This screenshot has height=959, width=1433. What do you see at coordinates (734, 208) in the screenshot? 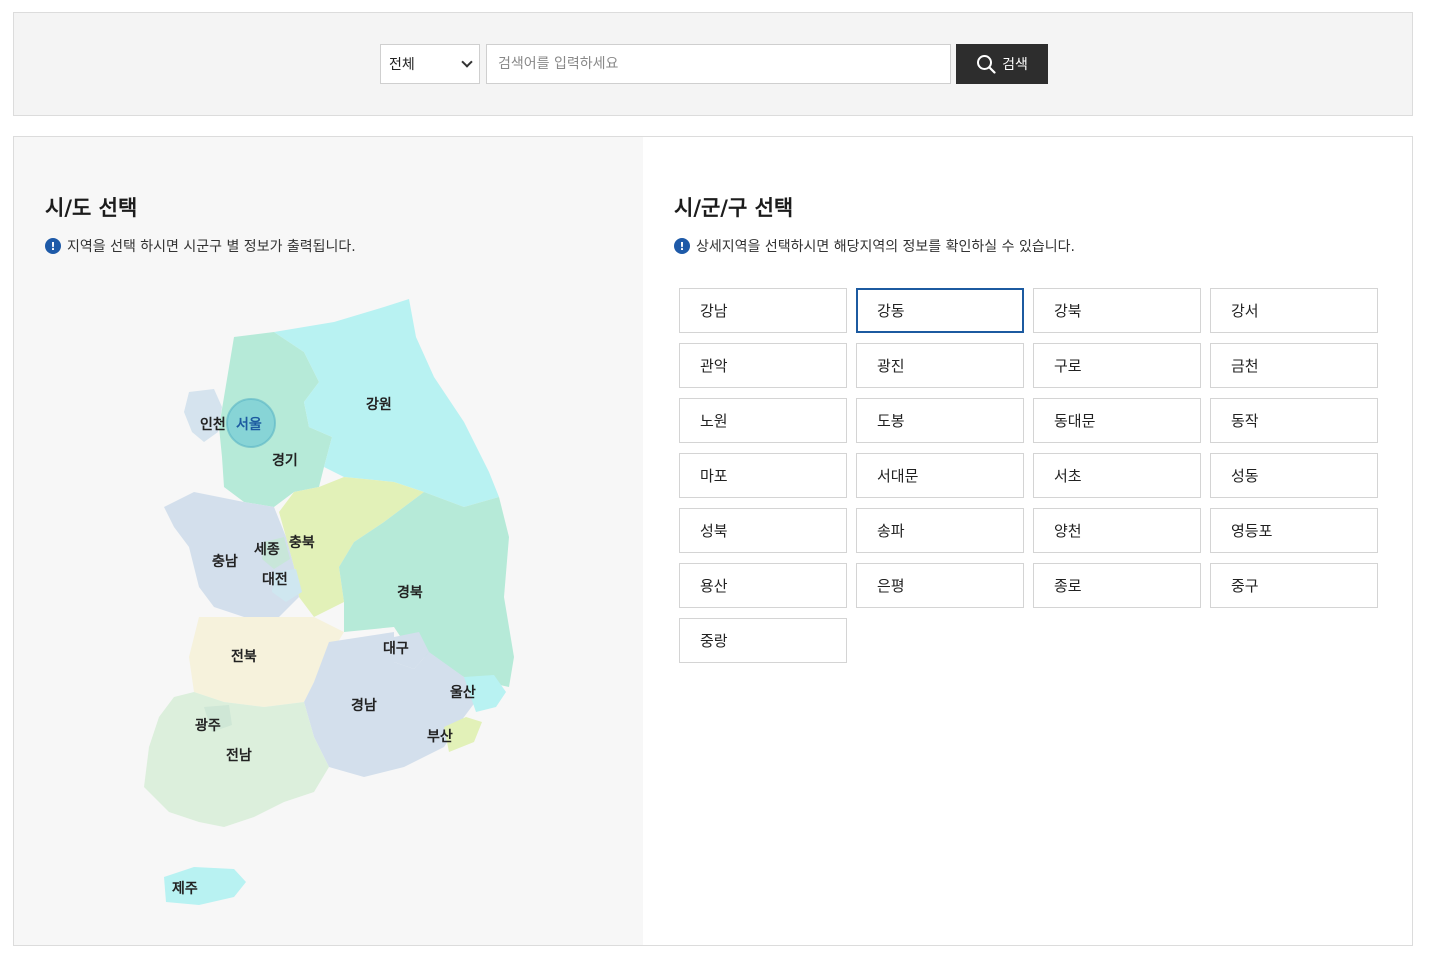
I see `district-title: 시/군/구 선택` at bounding box center [734, 208].